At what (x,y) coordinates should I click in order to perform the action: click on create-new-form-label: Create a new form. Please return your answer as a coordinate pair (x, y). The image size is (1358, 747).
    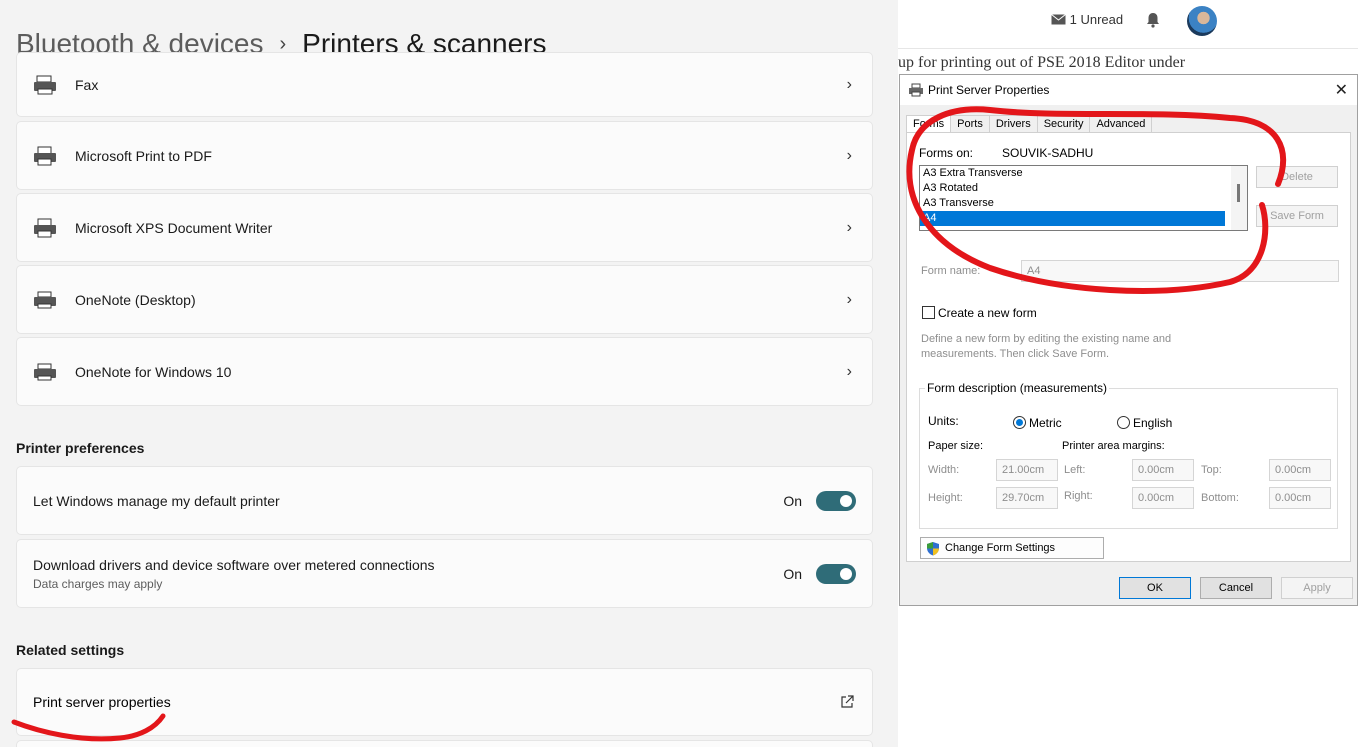
    Looking at the image, I should click on (987, 313).